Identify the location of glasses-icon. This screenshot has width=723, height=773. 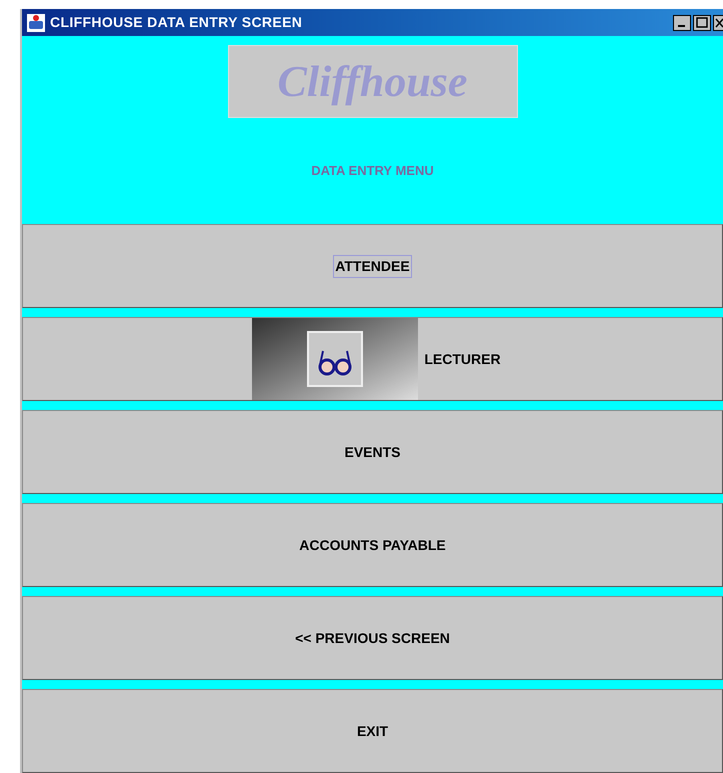
(335, 359).